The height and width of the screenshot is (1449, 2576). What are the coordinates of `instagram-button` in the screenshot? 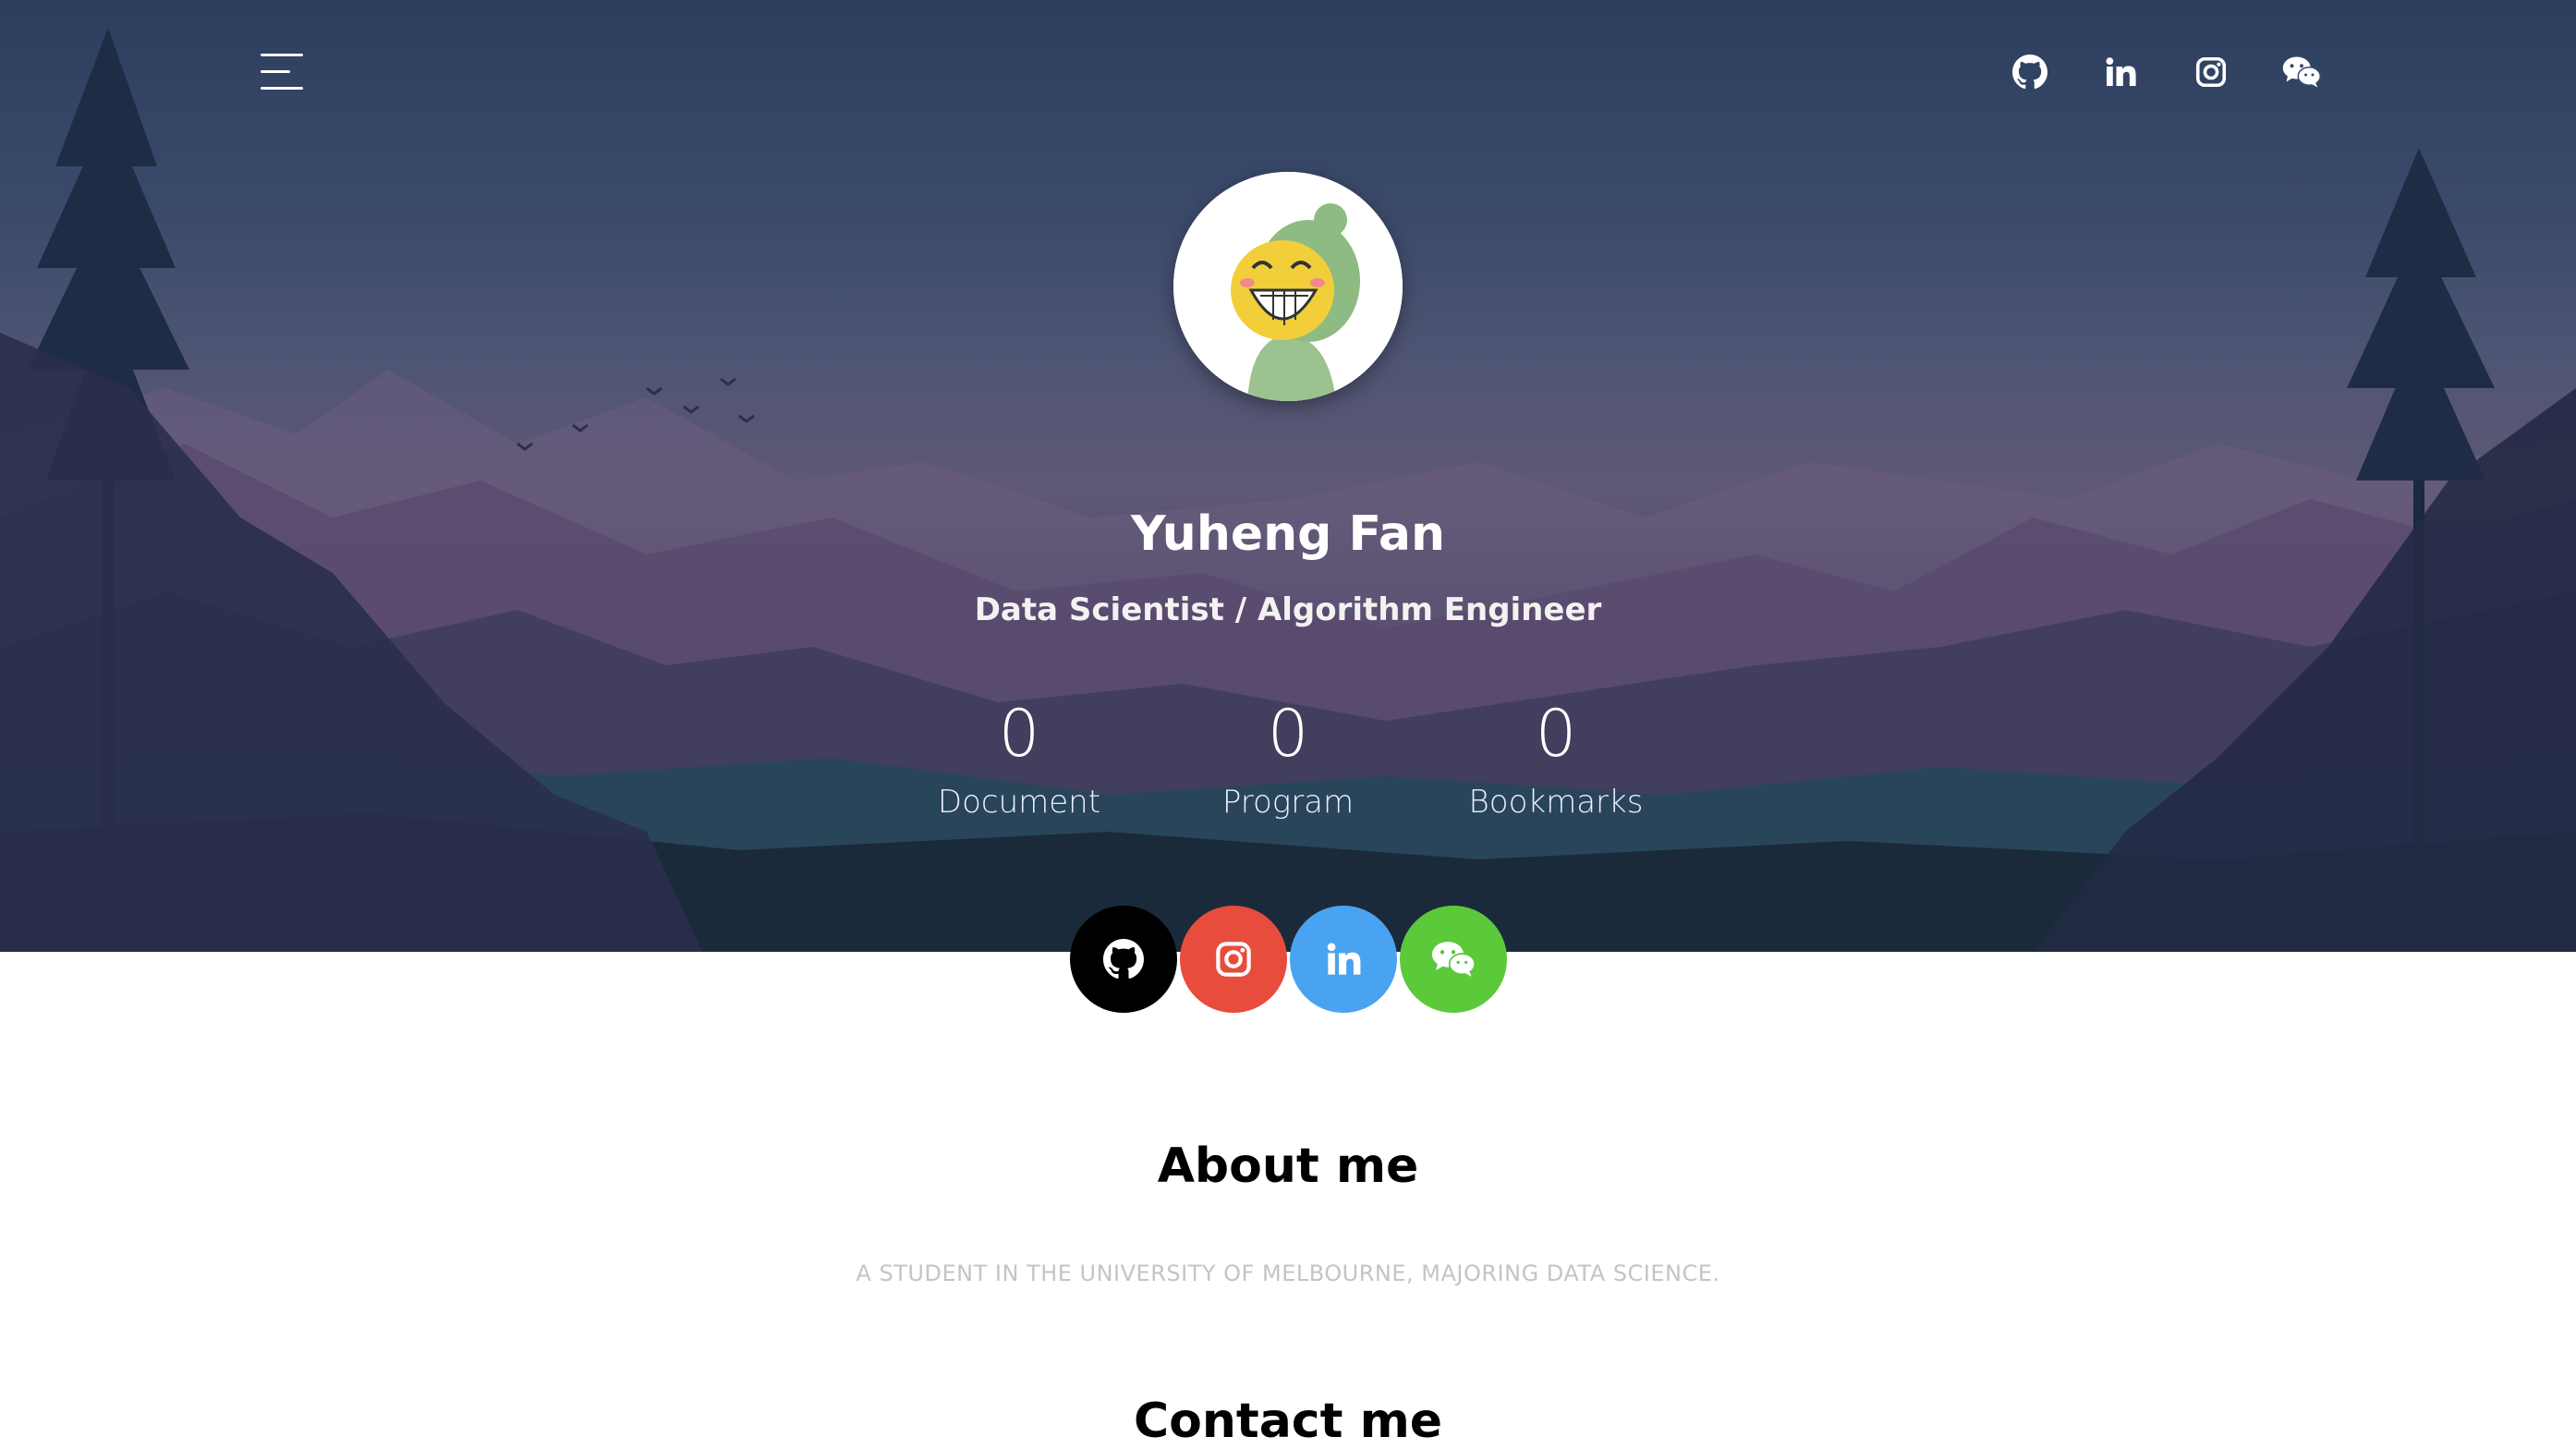 It's located at (1233, 960).